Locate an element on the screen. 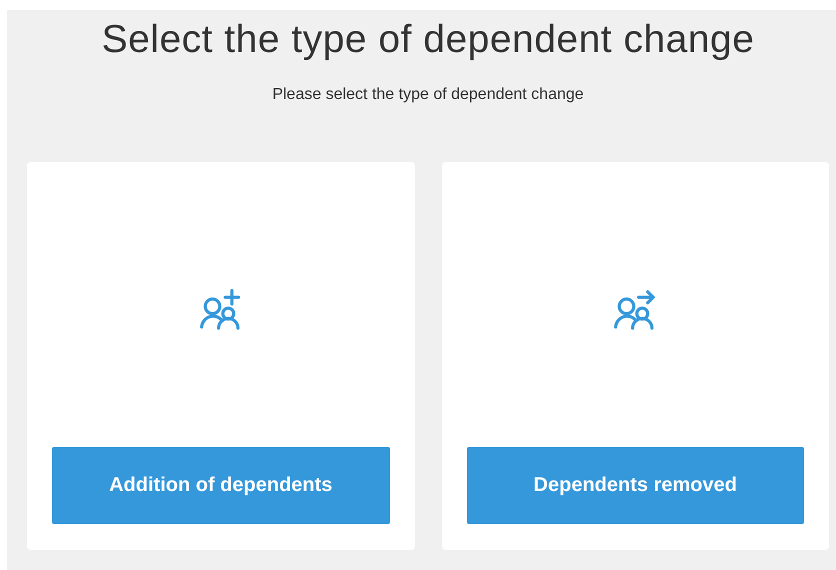  option-button: Addition of dependents is located at coordinates (221, 485).